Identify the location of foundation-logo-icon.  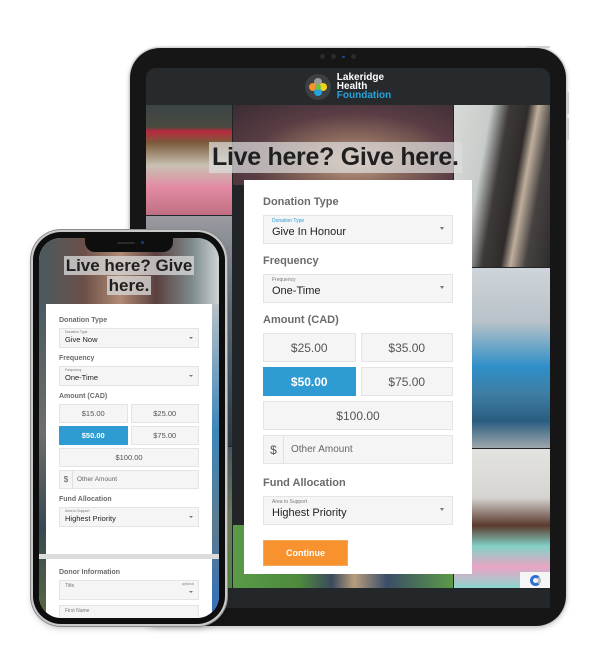
(317, 86).